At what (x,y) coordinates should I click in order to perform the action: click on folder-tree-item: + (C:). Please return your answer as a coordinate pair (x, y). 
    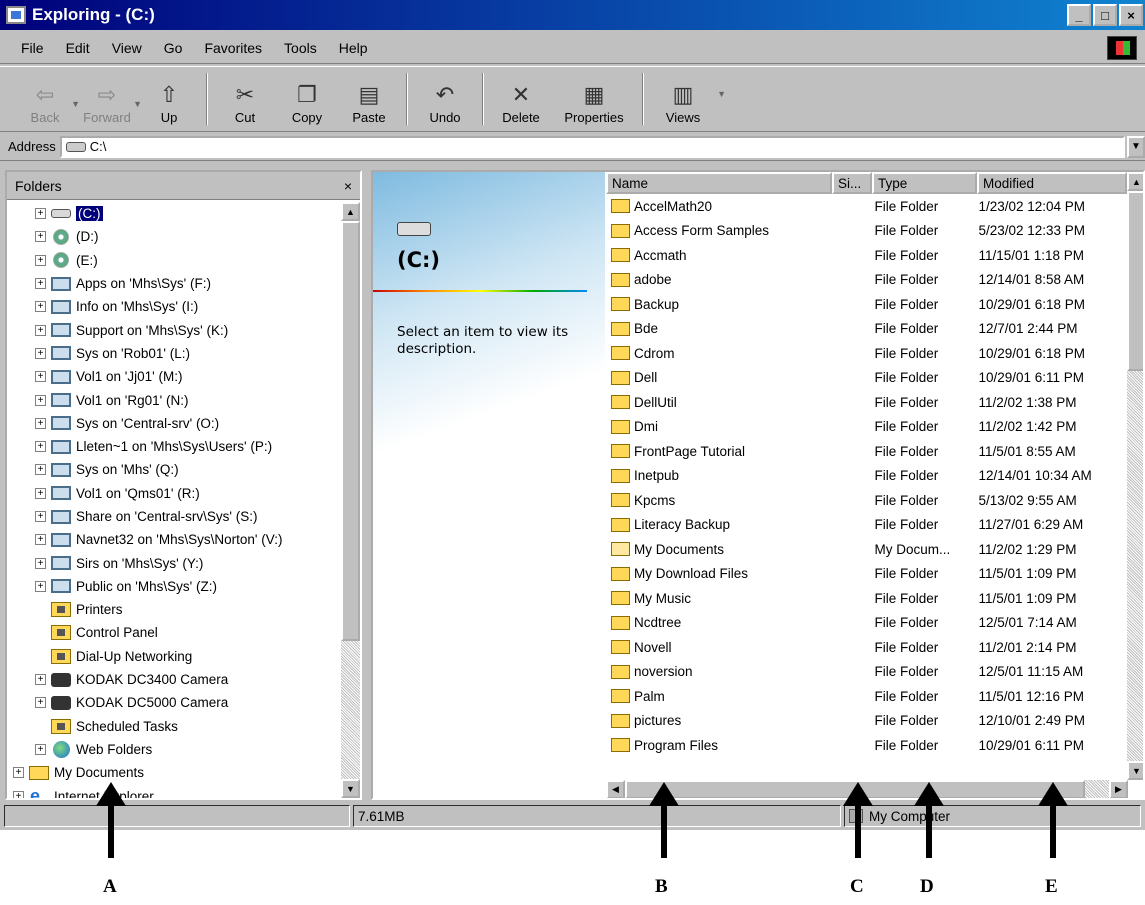
    Looking at the image, I should click on (174, 213).